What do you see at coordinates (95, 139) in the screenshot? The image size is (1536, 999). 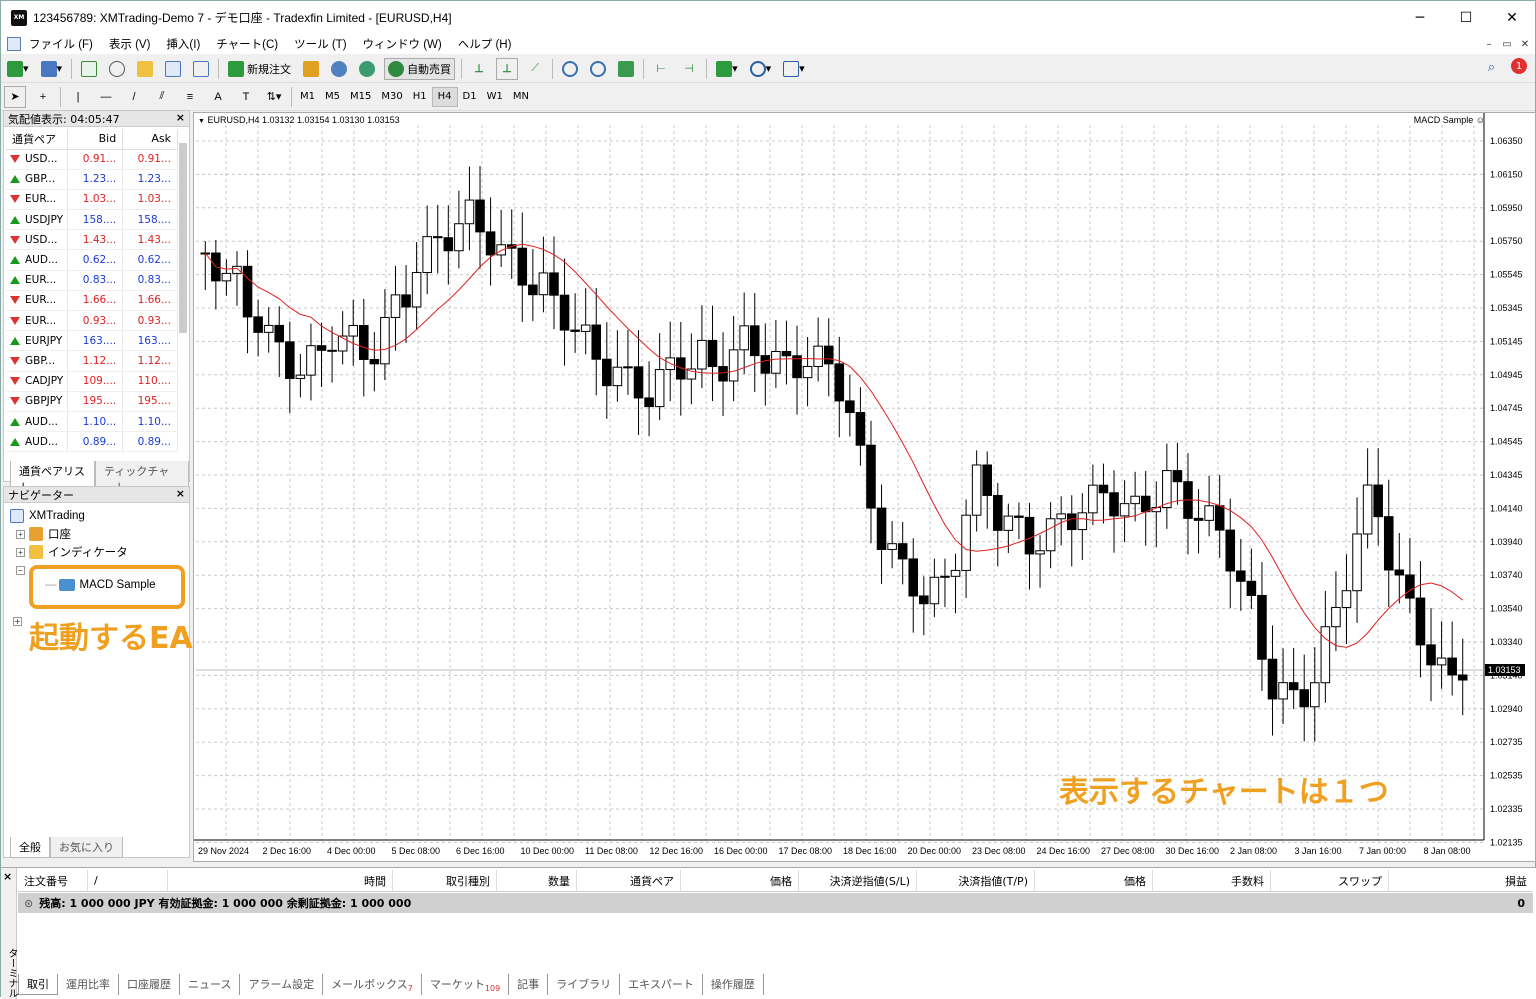 I see `col-bid: Bid` at bounding box center [95, 139].